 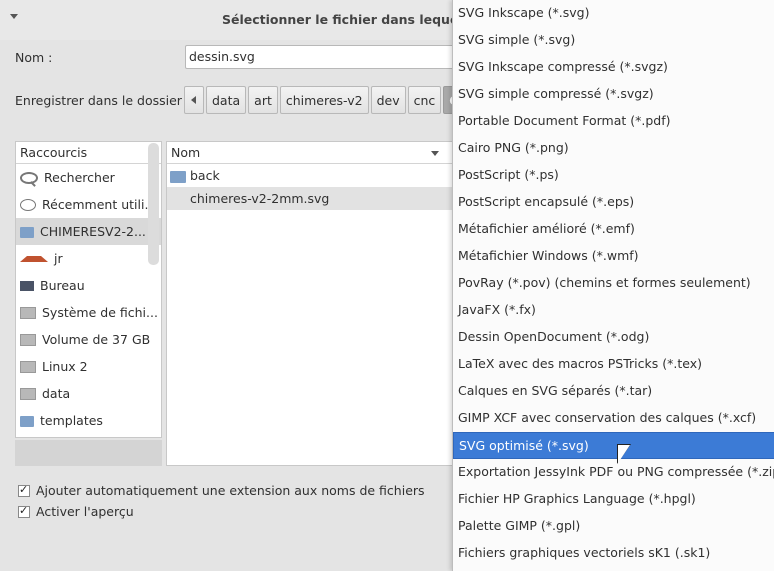 I want to click on menu-item: Palette GIMP (*.gpl), so click(x=613, y=526).